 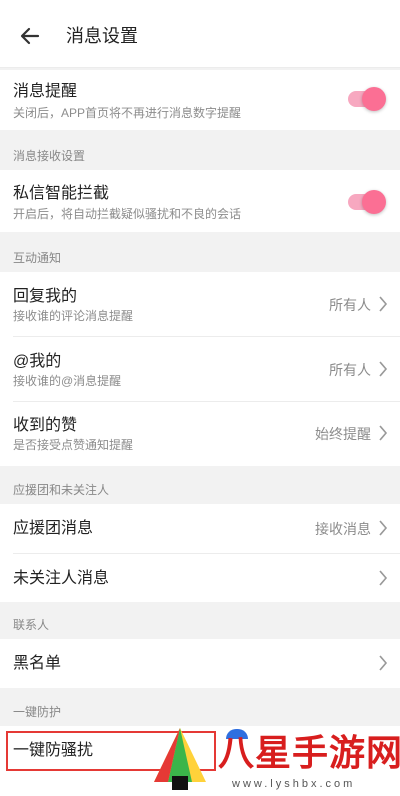 I want to click on likes-label: 收到的赞, so click(x=45, y=425).